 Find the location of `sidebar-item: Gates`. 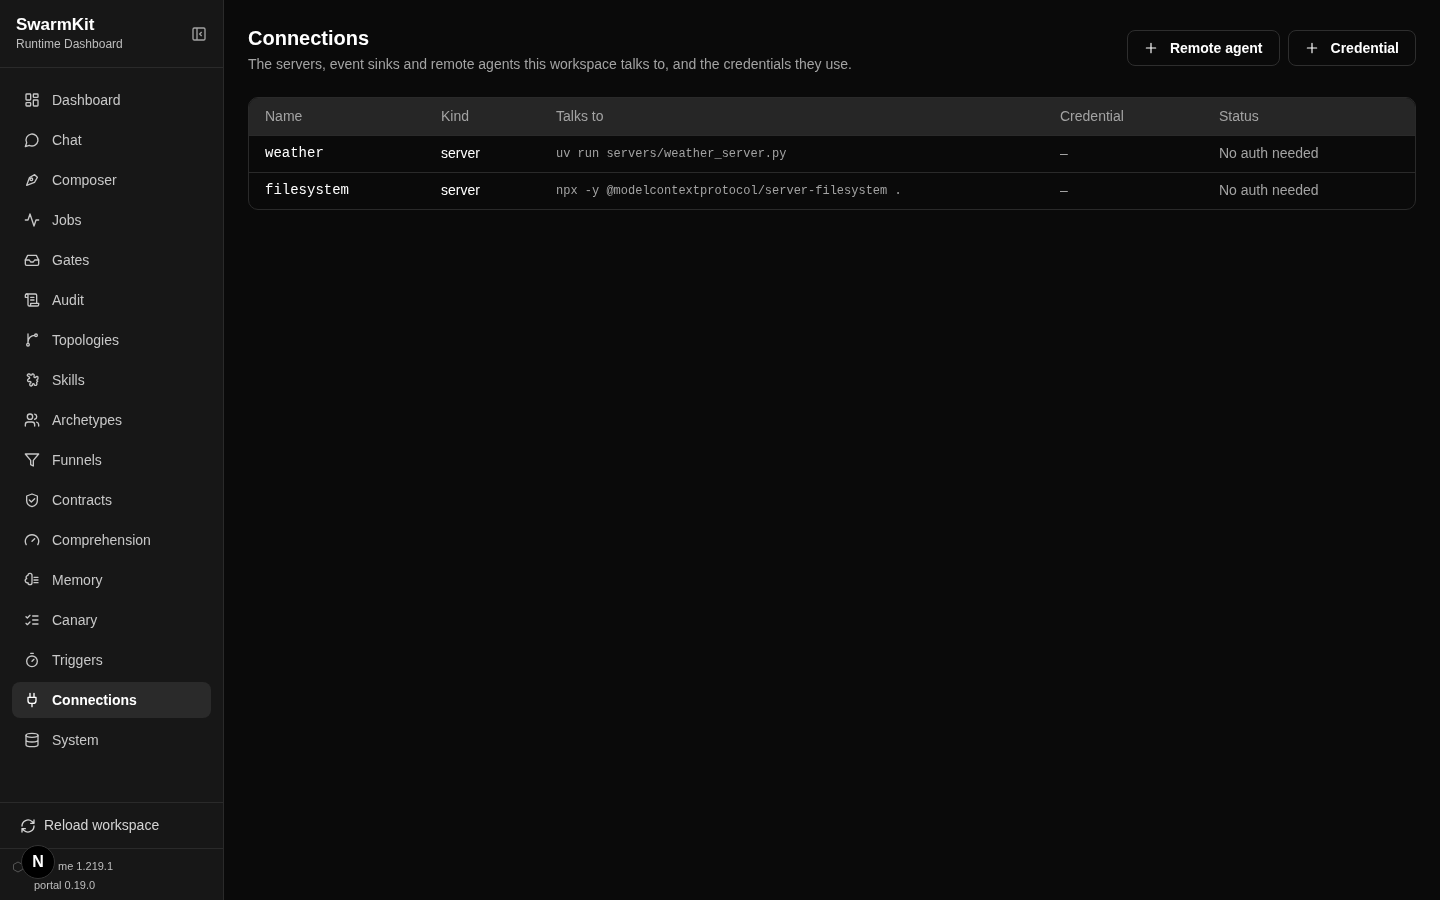

sidebar-item: Gates is located at coordinates (111, 260).